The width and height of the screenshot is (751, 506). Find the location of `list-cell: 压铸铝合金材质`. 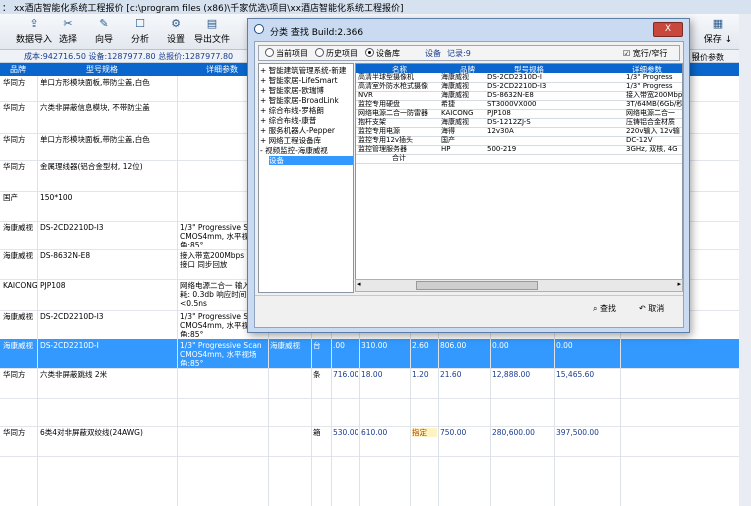

list-cell: 压铸铝合金材质 is located at coordinates (650, 122).